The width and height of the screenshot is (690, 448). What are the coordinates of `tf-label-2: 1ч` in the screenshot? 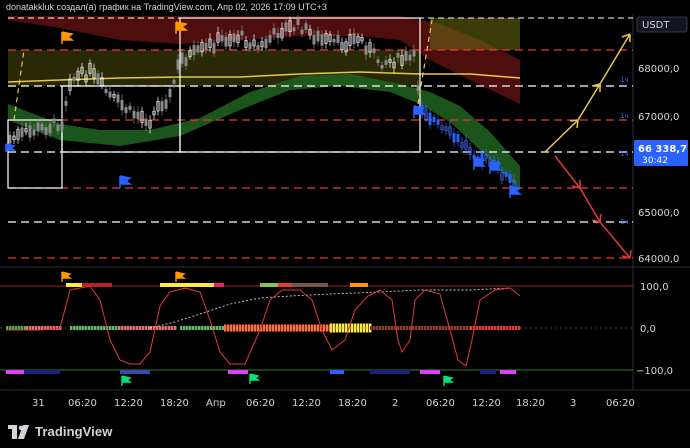 It's located at (624, 116).